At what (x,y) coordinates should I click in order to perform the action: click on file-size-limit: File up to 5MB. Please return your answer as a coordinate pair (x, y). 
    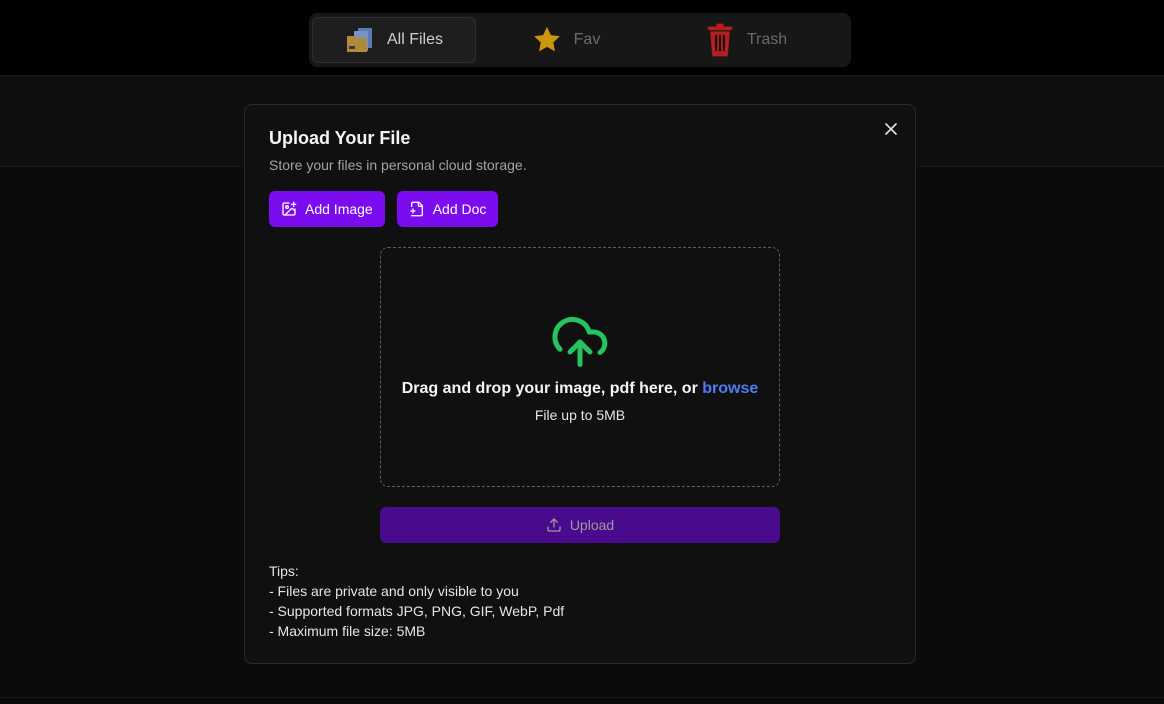
    Looking at the image, I should click on (580, 415).